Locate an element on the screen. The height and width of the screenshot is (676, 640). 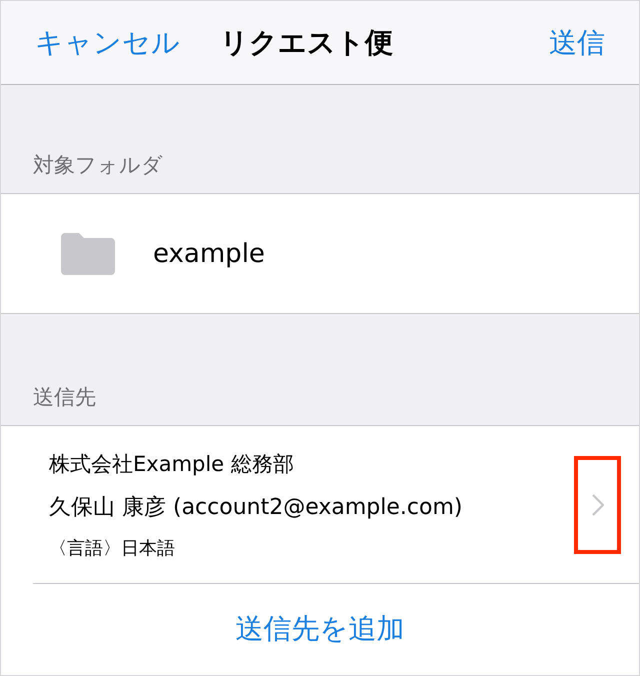
section-header: 対象フォルダ is located at coordinates (98, 165).